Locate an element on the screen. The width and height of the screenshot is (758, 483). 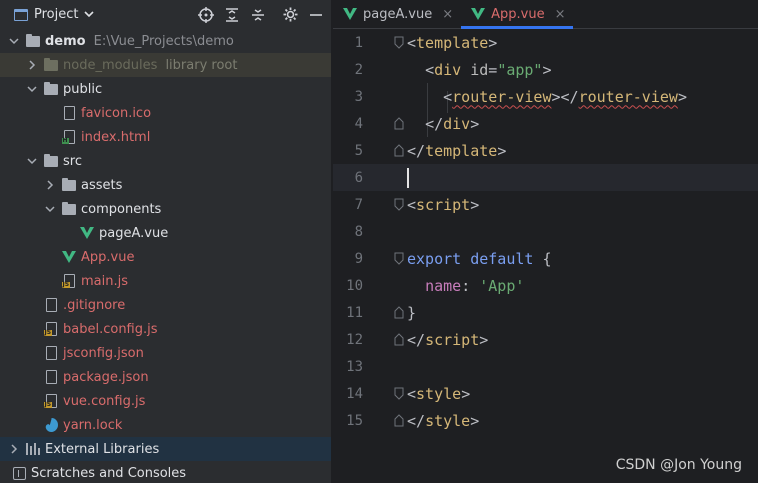
expand-all-icon is located at coordinates (232, 14).